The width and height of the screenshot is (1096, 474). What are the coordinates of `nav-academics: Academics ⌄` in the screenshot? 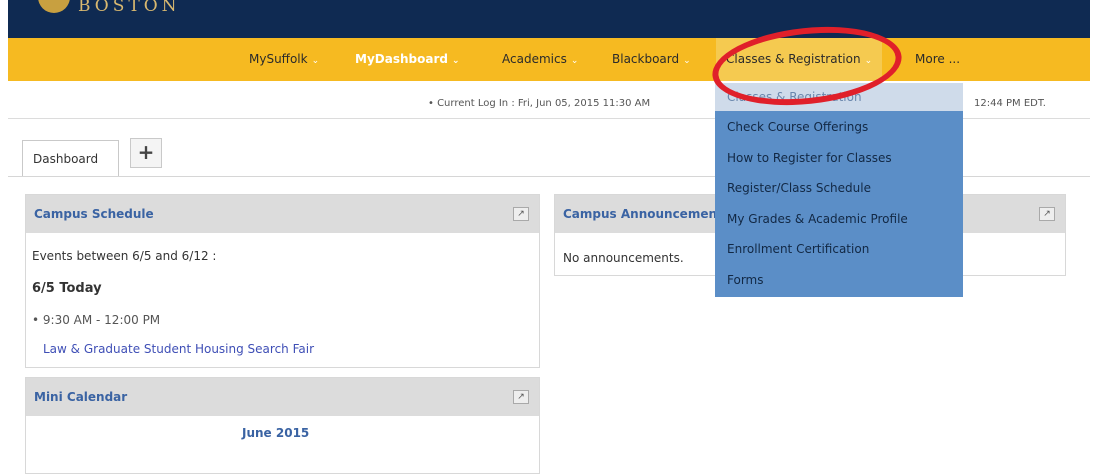 It's located at (540, 59).